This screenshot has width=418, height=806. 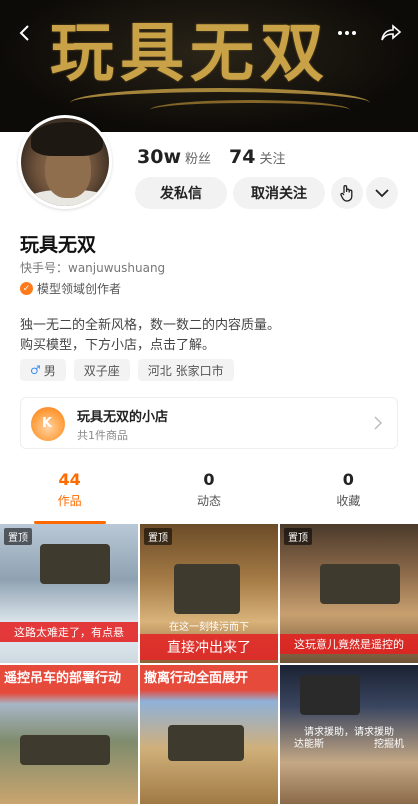 I want to click on content-tabs: 44 作品 0 动态 0 收藏, so click(x=209, y=497).